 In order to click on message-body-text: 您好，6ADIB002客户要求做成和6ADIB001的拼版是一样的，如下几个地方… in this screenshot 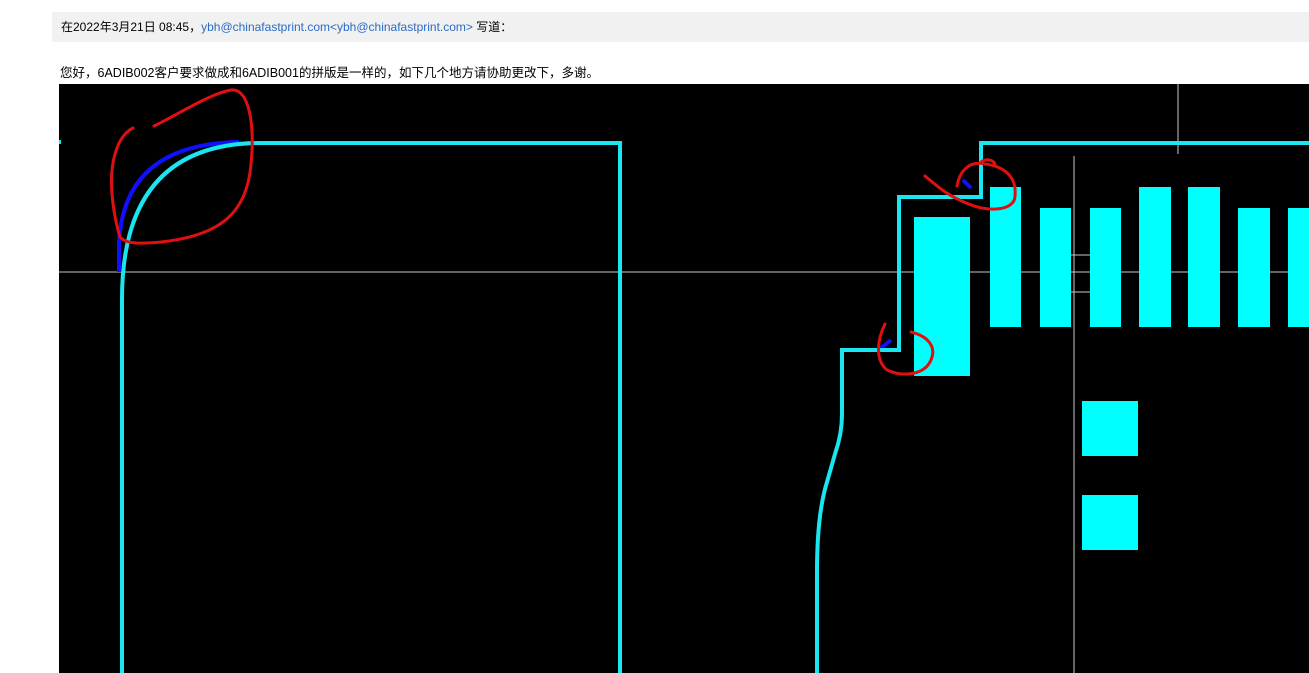, I will do `click(329, 73)`.